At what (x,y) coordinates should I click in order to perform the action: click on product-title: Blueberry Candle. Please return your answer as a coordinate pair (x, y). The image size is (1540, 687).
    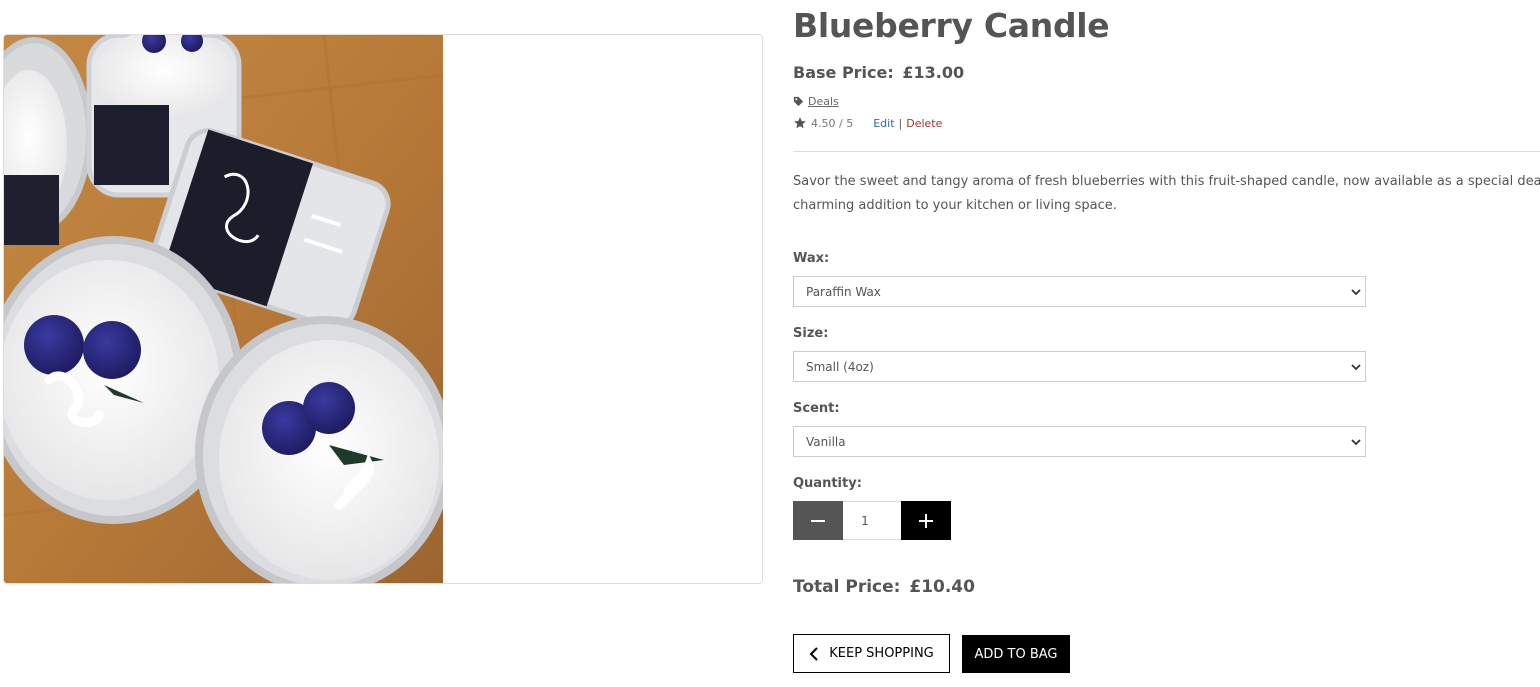
    Looking at the image, I should click on (951, 25).